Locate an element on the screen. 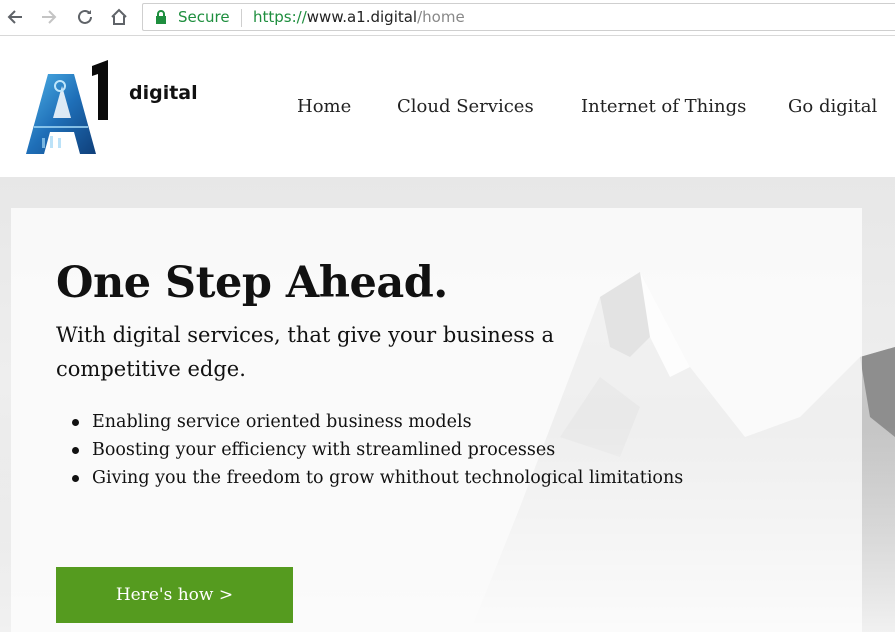  nav-home: Home is located at coordinates (324, 106).